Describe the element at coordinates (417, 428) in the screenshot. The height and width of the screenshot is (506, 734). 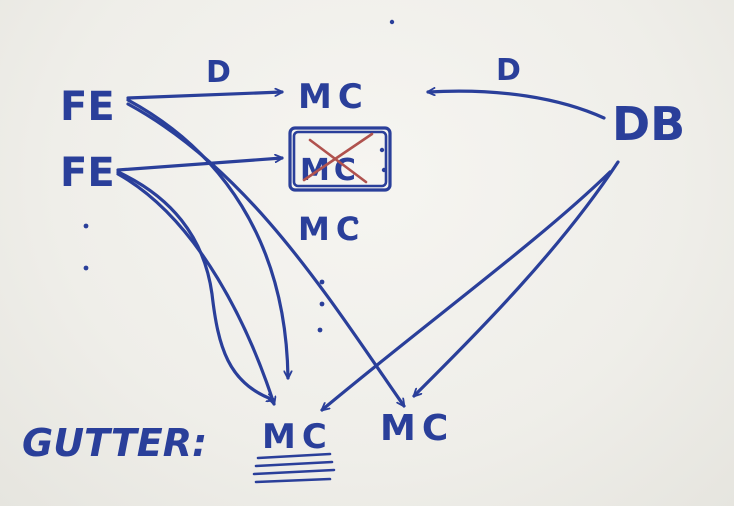
I see `mc-gutter-right-label: MC` at that location.